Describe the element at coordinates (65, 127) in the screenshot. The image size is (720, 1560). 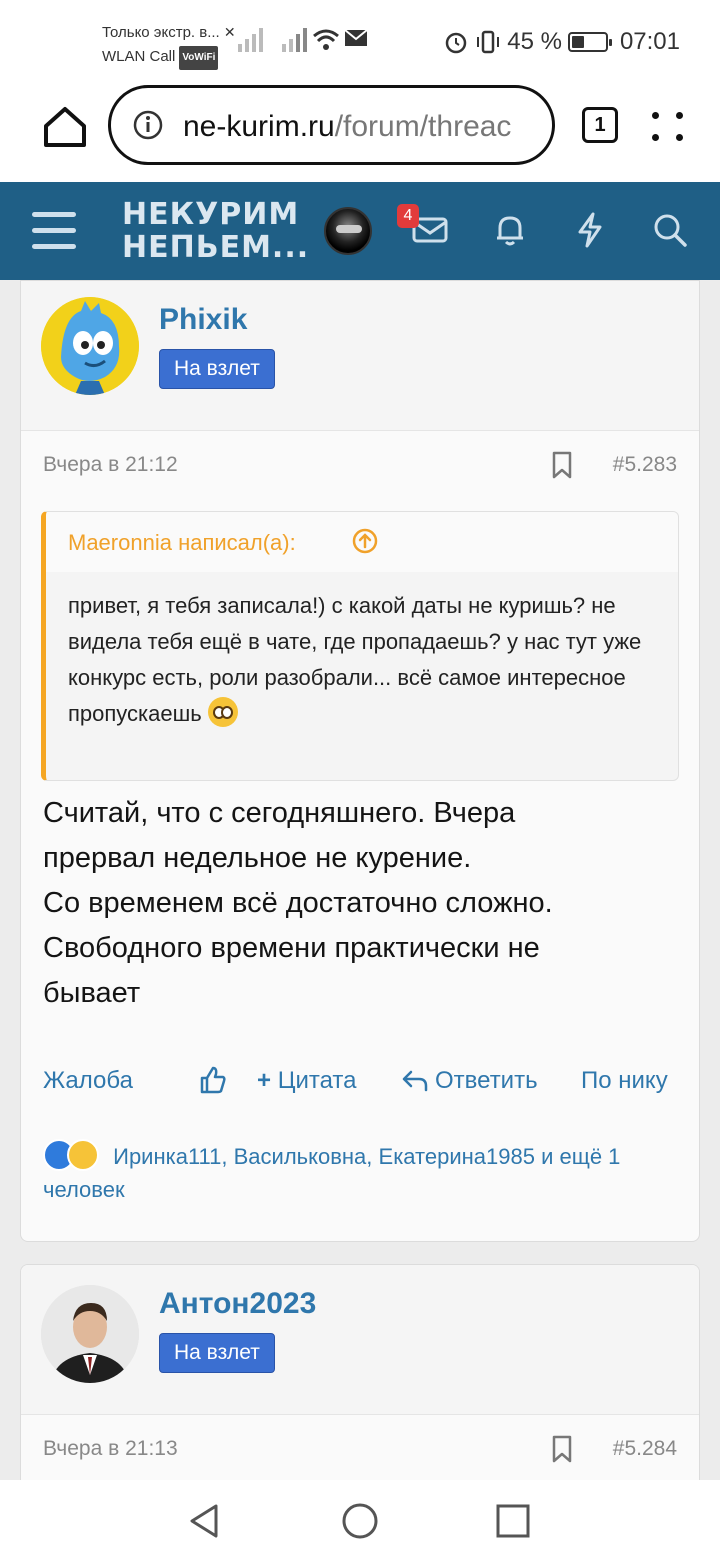
I see `home-icon` at that location.